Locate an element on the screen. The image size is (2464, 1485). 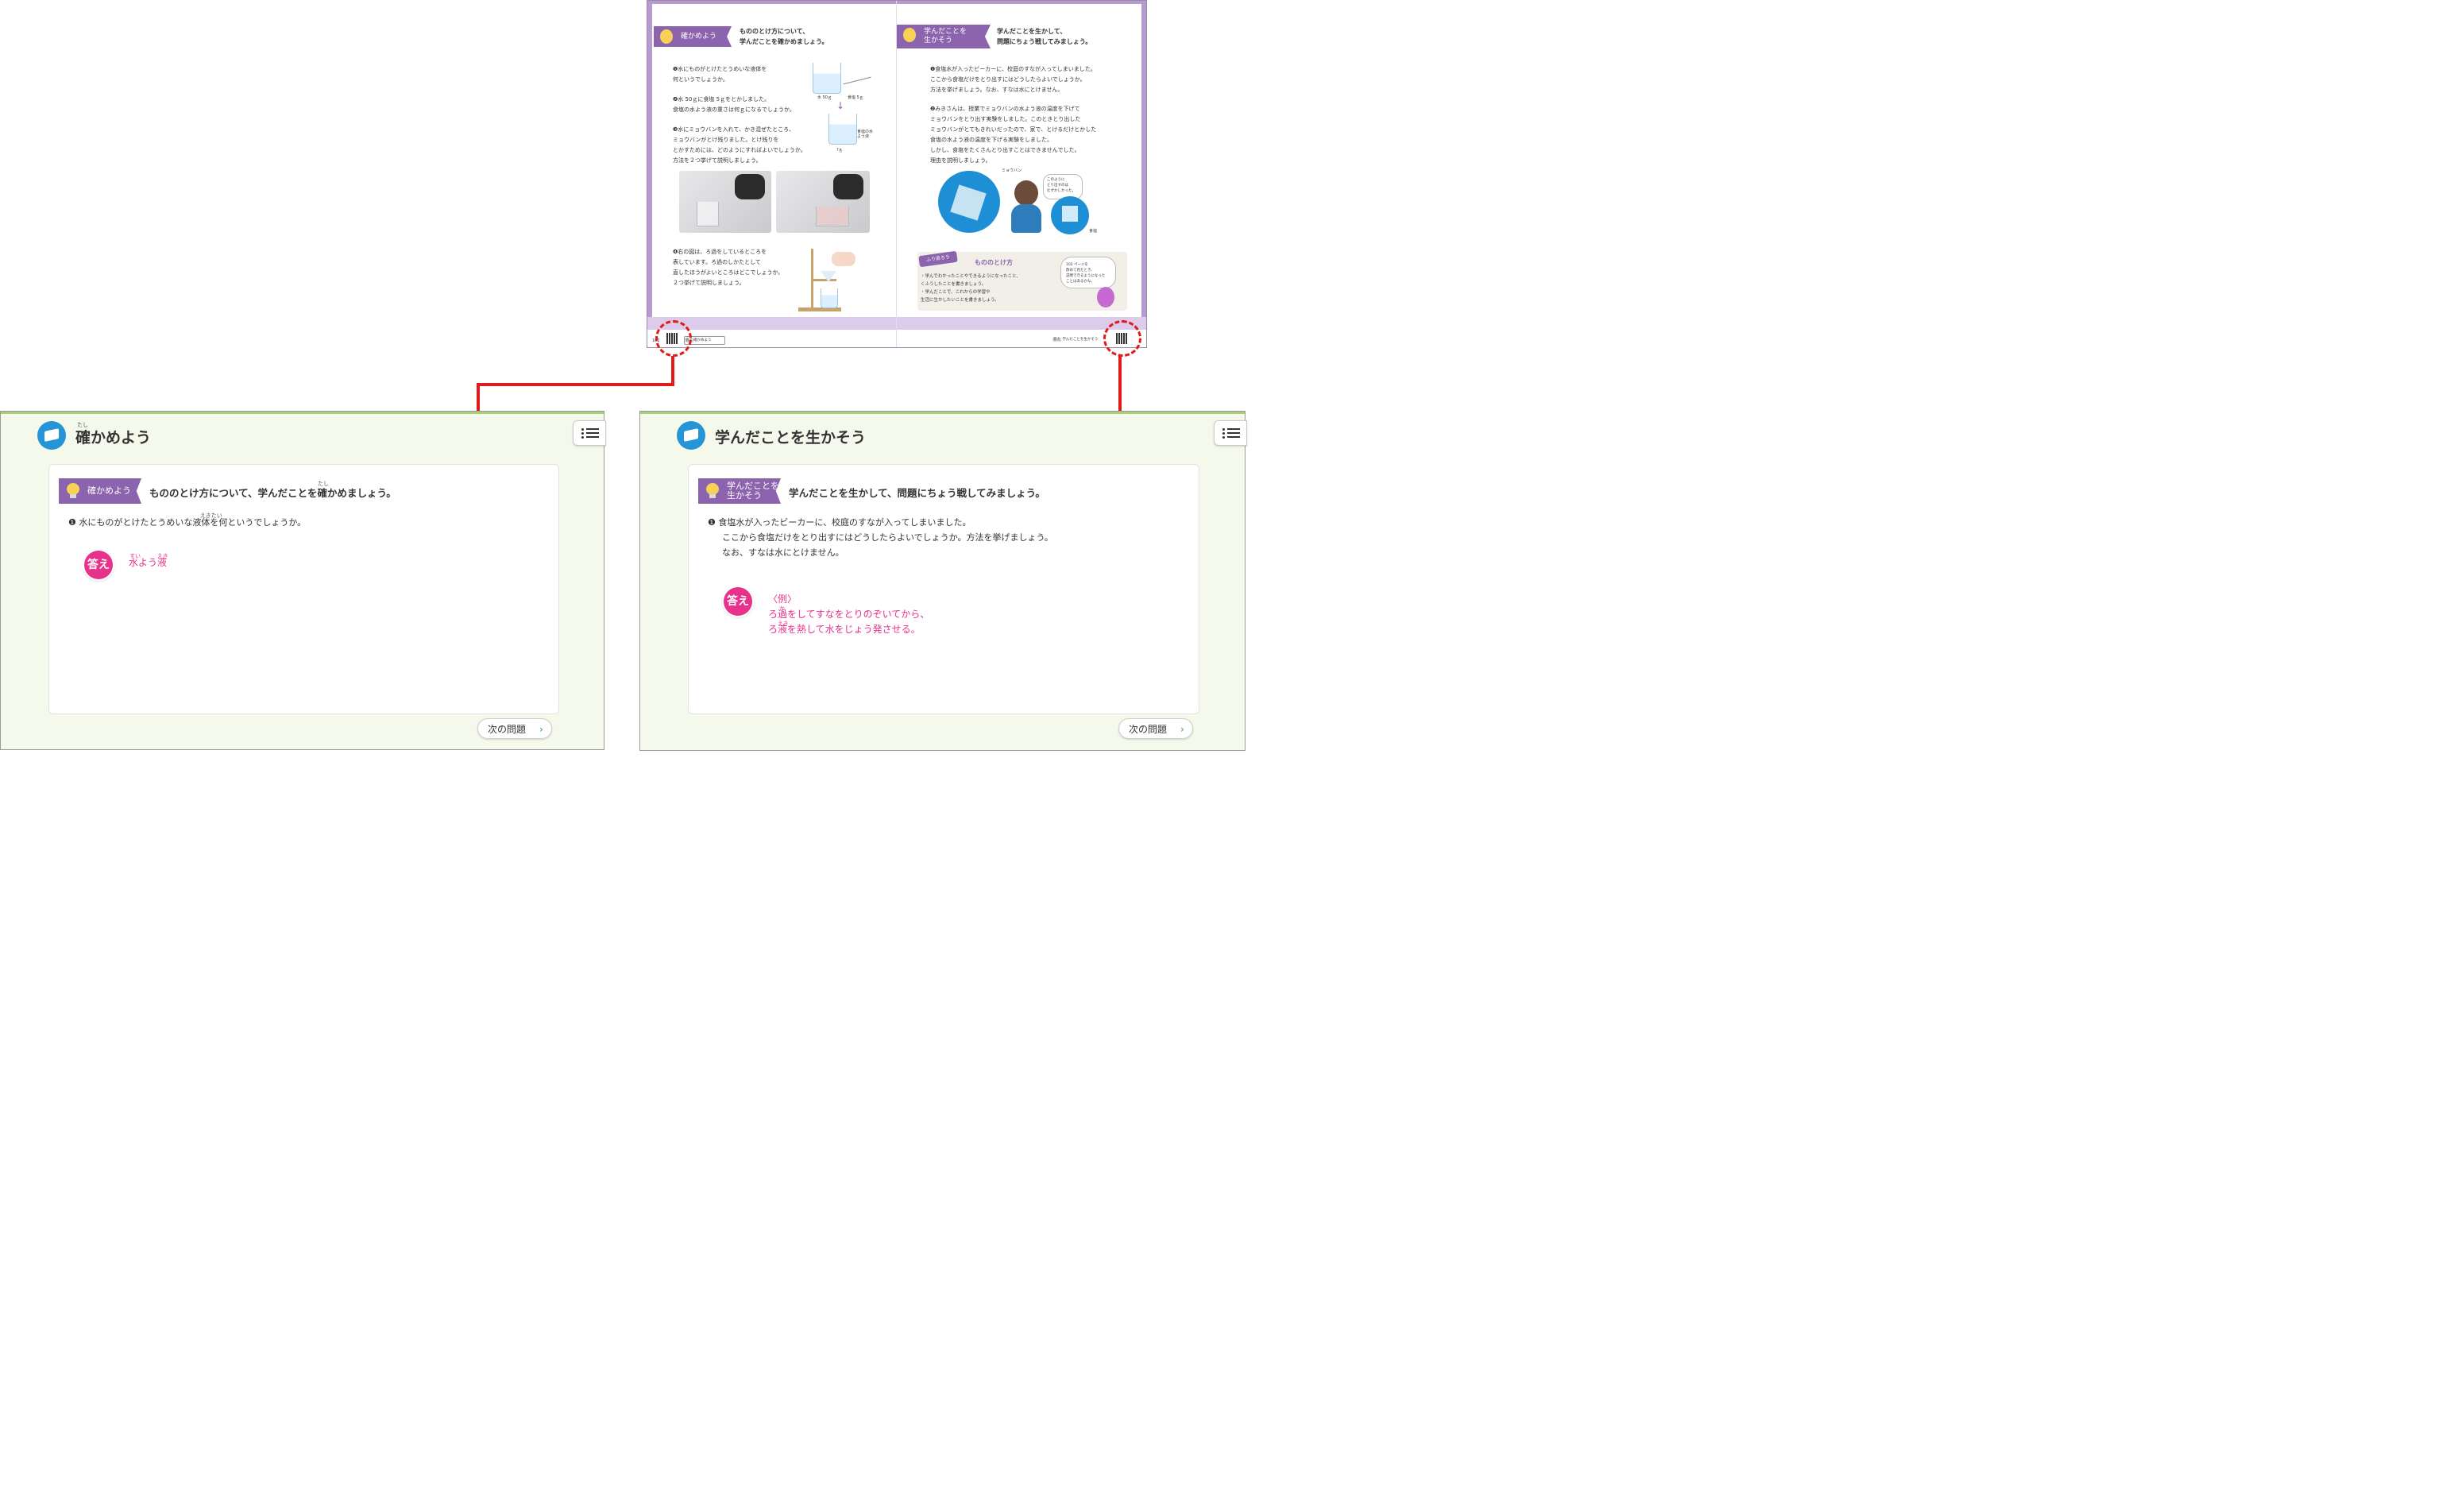
spread-left-lead: もののとけ方について、 学んだことを確かめましょう。 is located at coordinates (784, 36).